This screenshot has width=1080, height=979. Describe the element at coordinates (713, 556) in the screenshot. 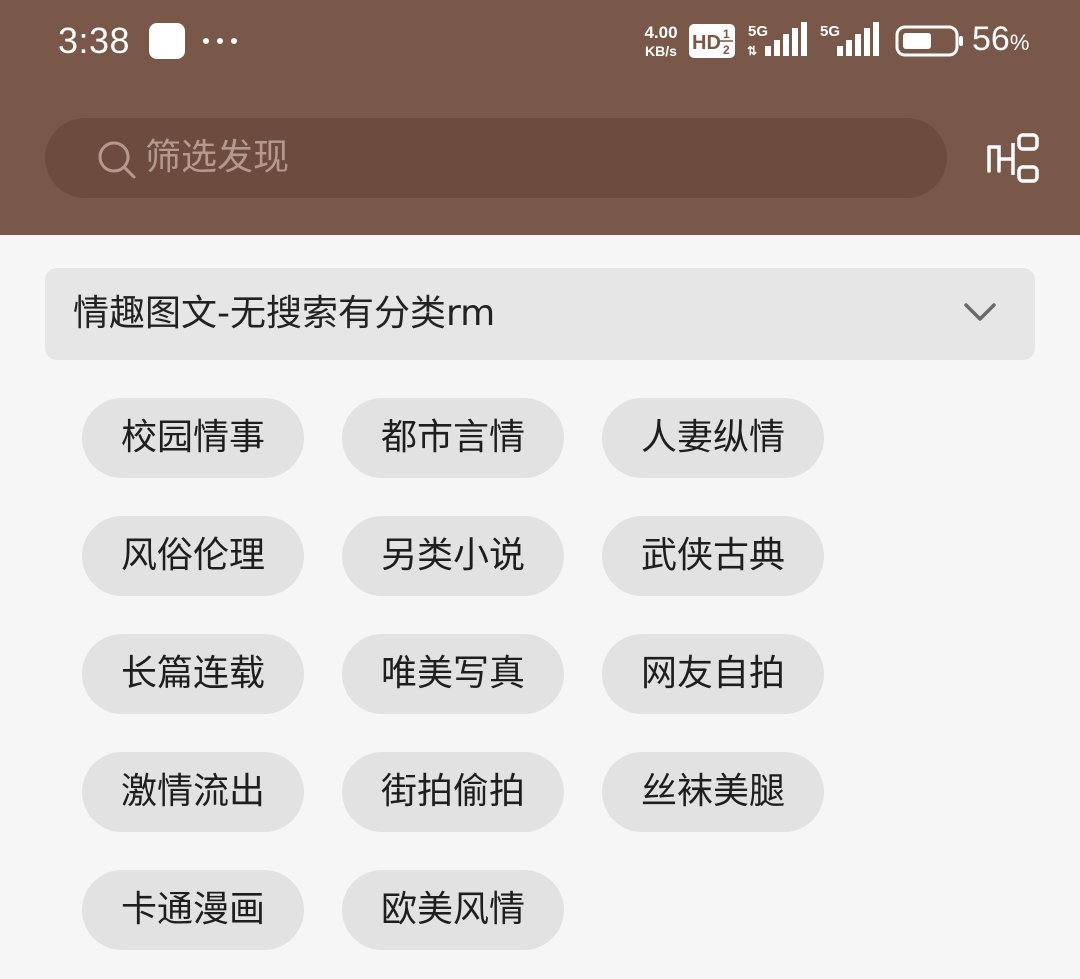

I see `category-chip: 武侠古典` at that location.